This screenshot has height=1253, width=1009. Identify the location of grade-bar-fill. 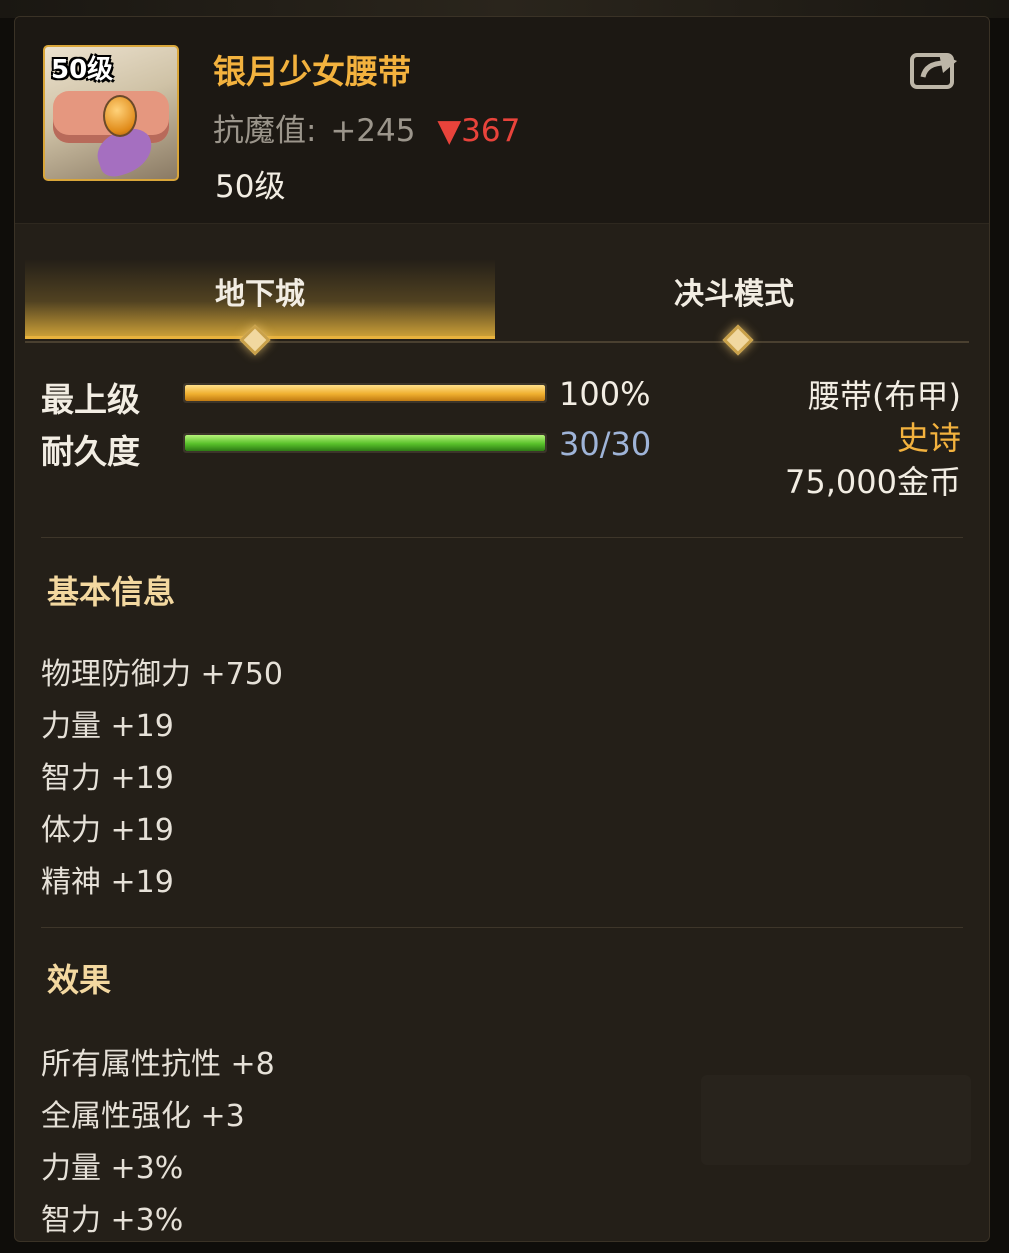
(365, 393).